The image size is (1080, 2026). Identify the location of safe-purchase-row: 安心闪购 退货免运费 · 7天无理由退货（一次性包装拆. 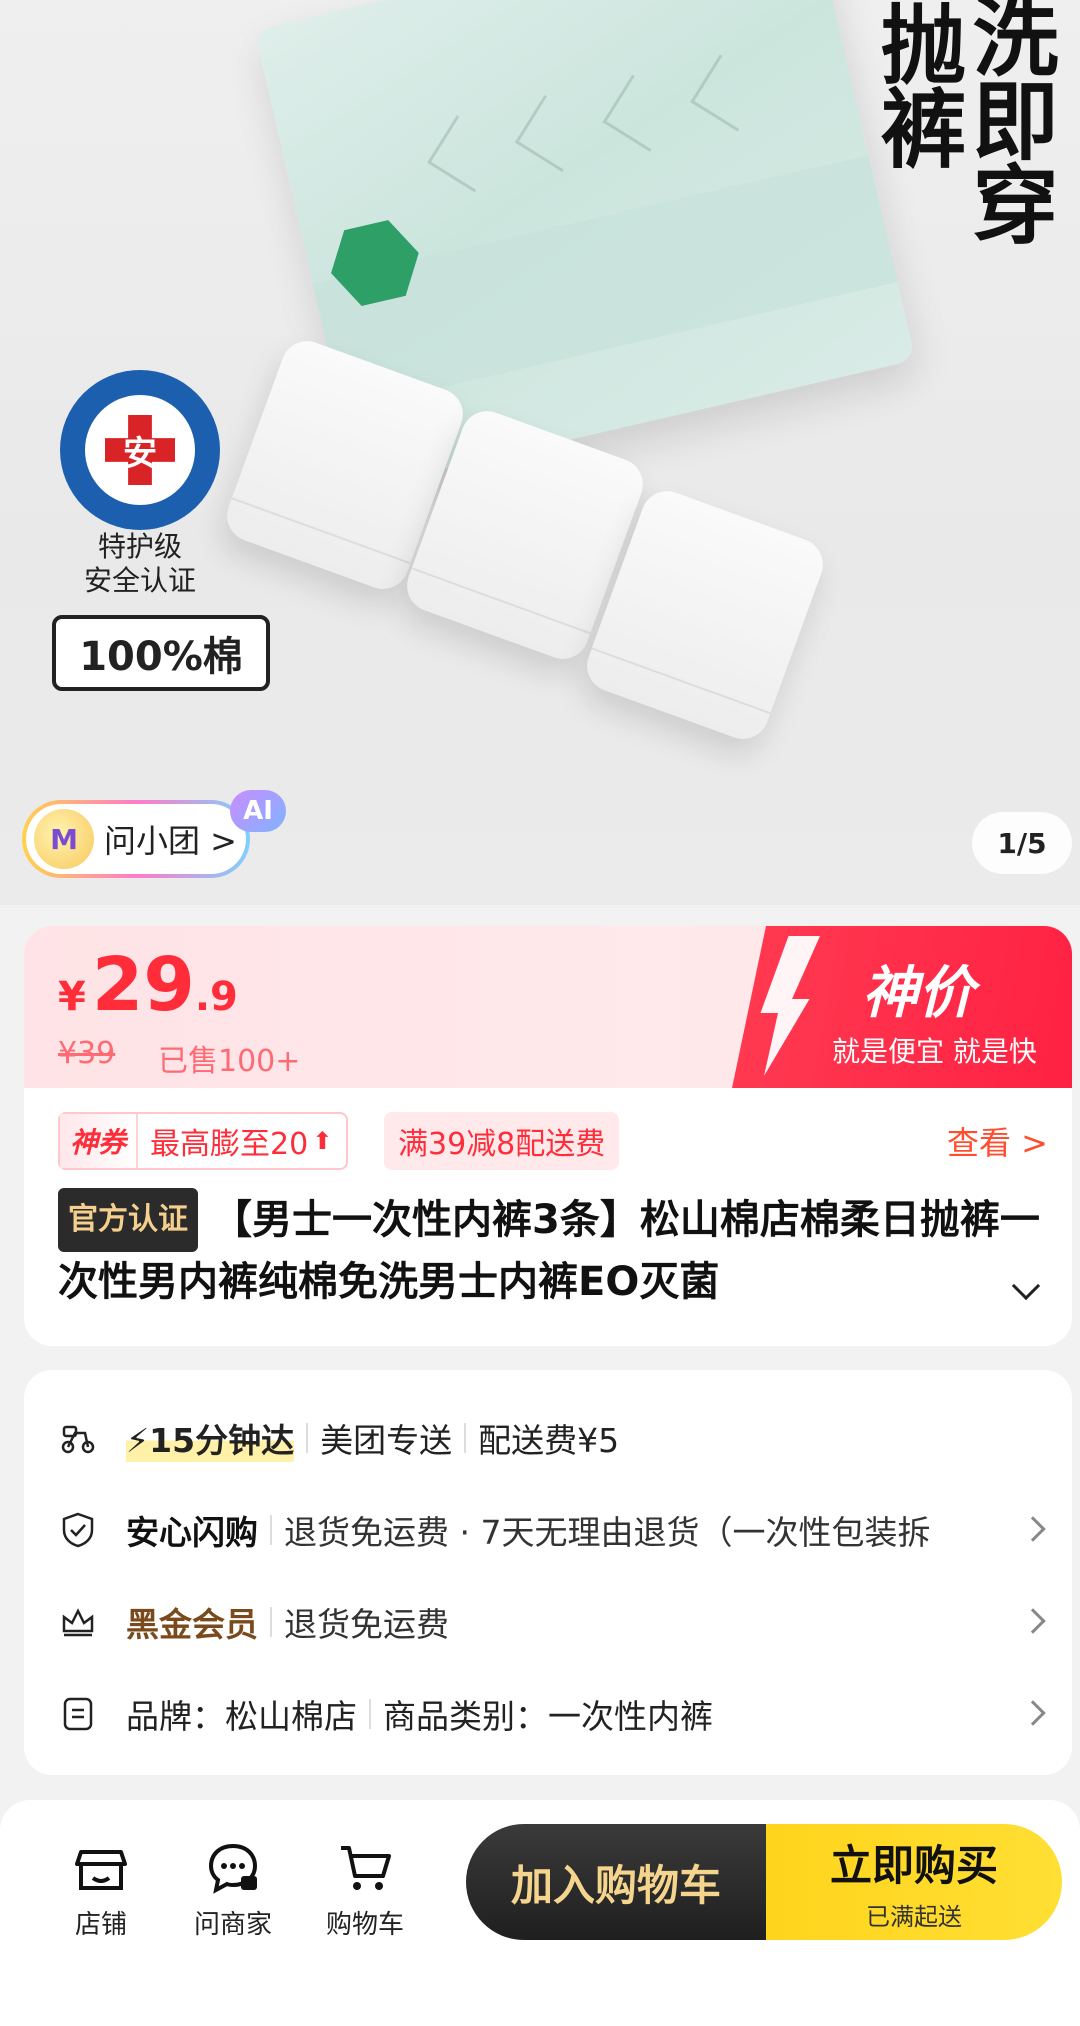
(553, 1530).